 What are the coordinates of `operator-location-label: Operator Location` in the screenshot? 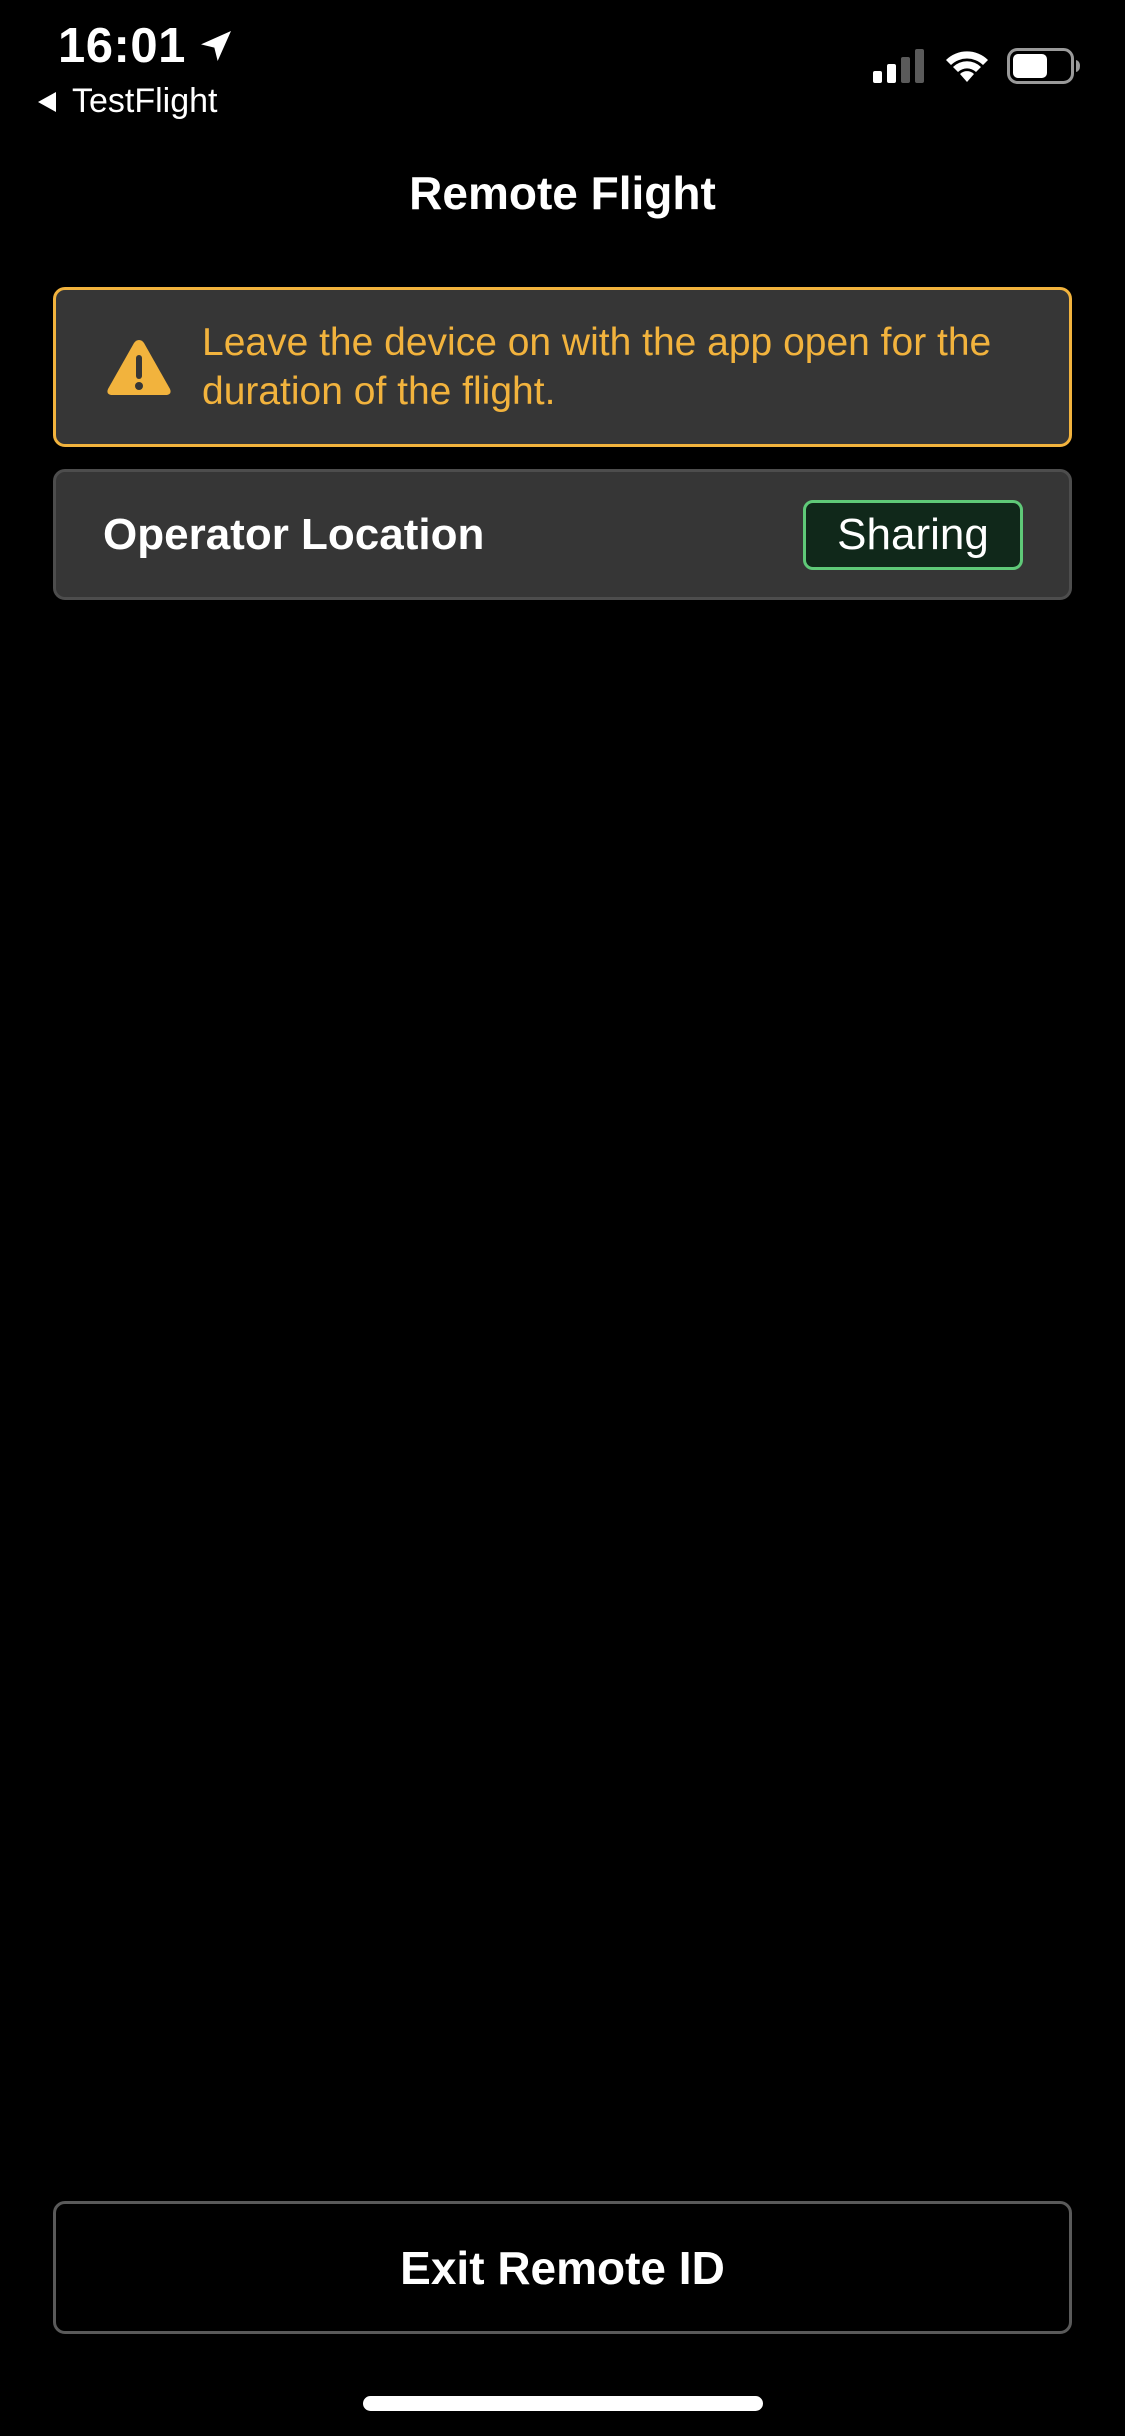 It's located at (294, 534).